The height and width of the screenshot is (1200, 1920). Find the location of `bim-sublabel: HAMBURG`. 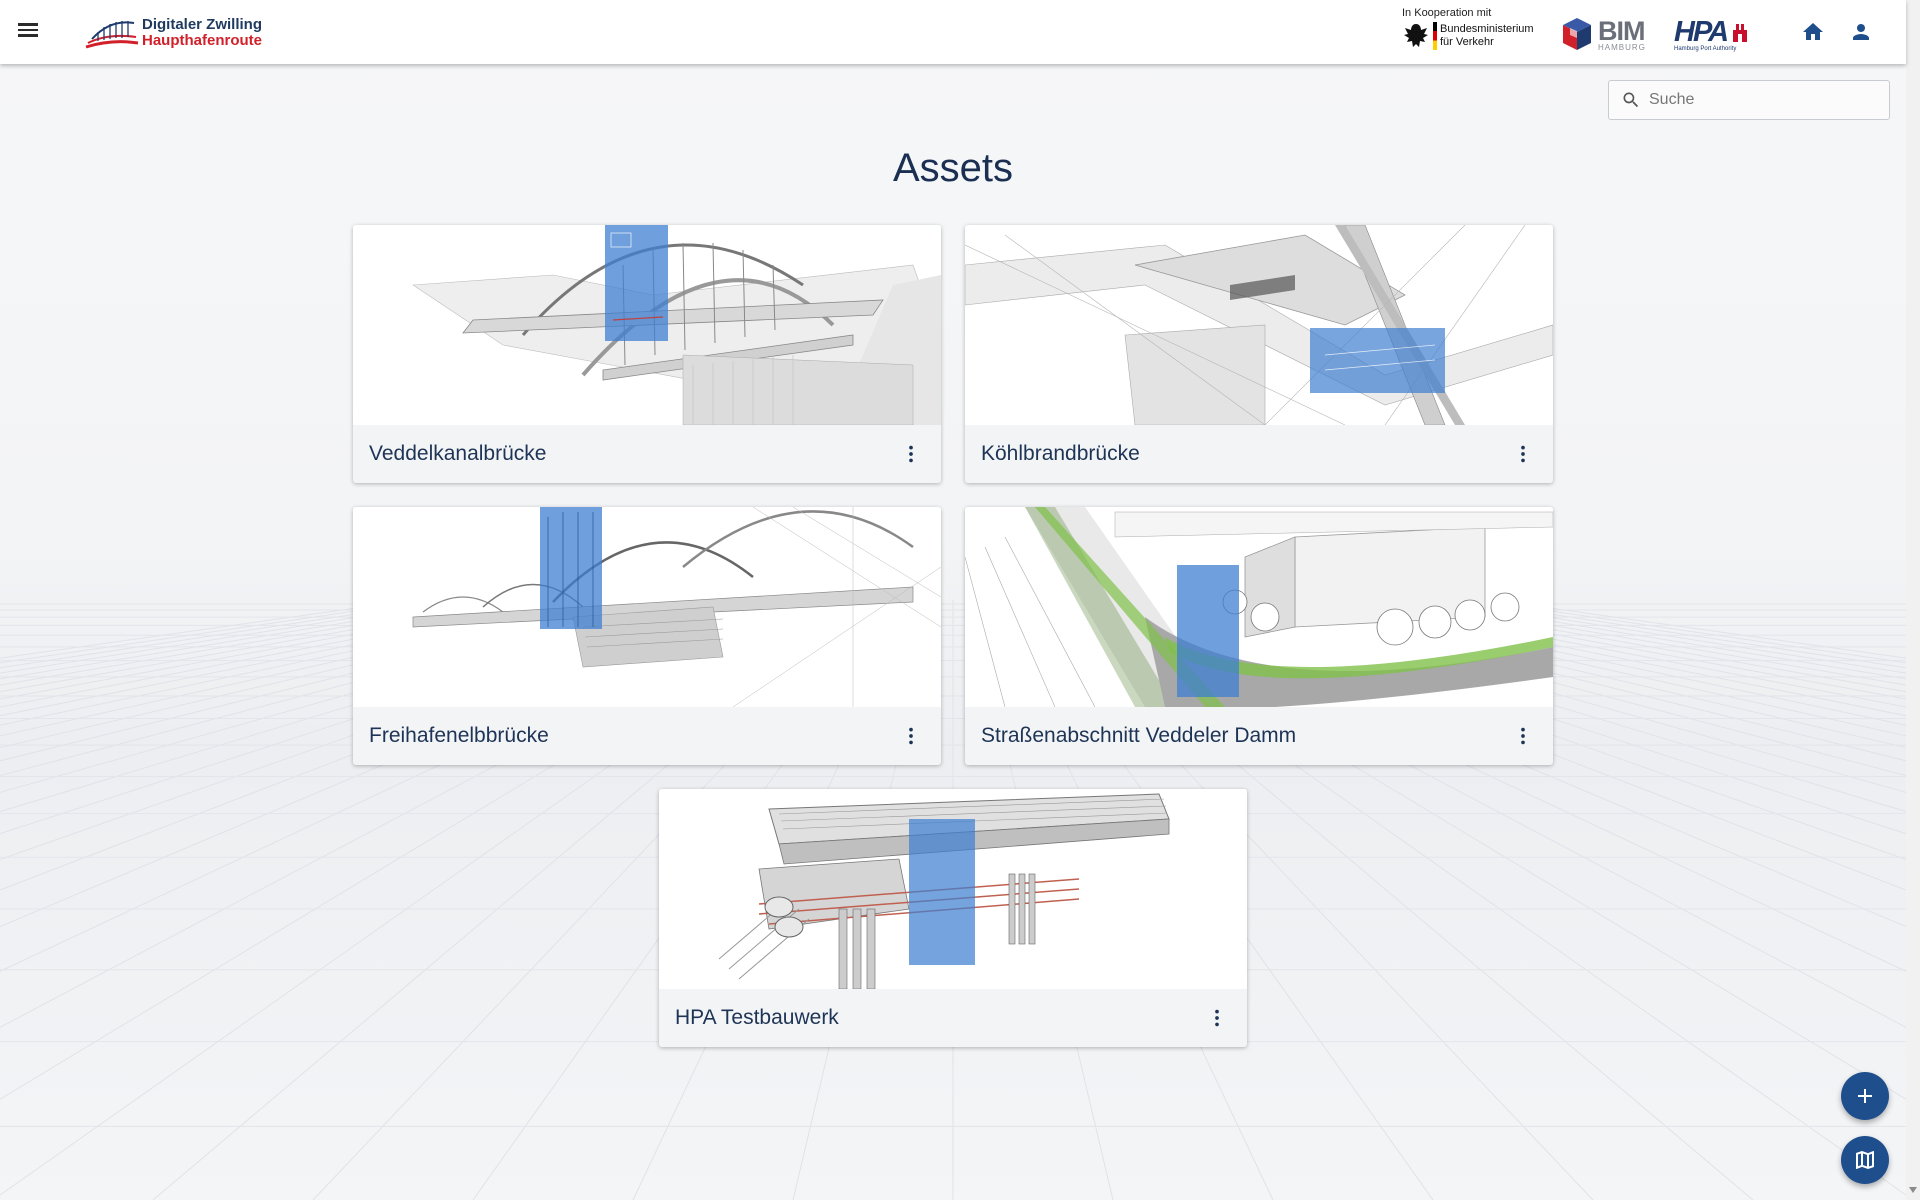

bim-sublabel: HAMBURG is located at coordinates (1622, 47).